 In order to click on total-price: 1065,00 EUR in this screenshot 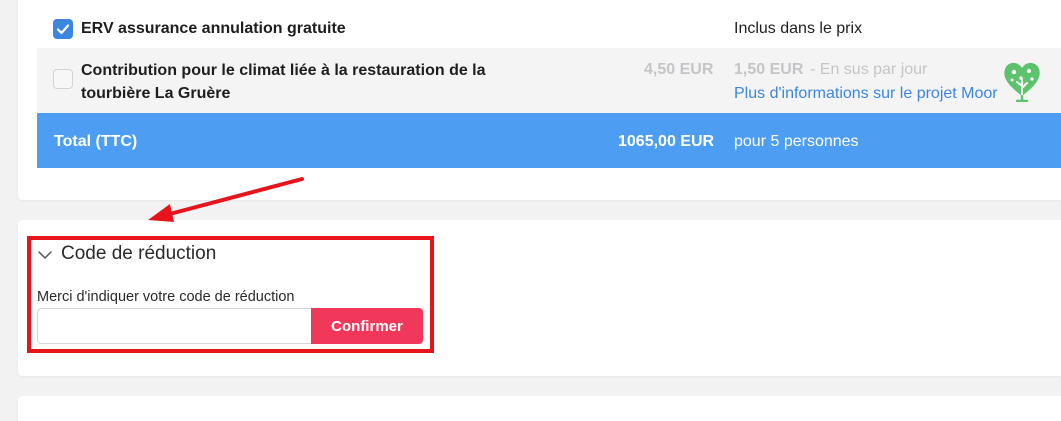, I will do `click(666, 141)`.